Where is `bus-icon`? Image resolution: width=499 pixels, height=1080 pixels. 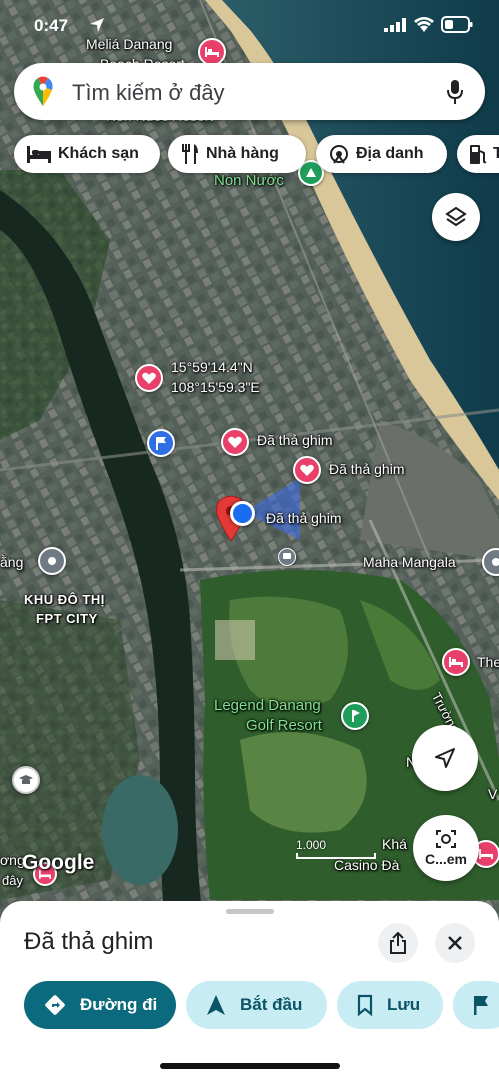 bus-icon is located at coordinates (287, 556).